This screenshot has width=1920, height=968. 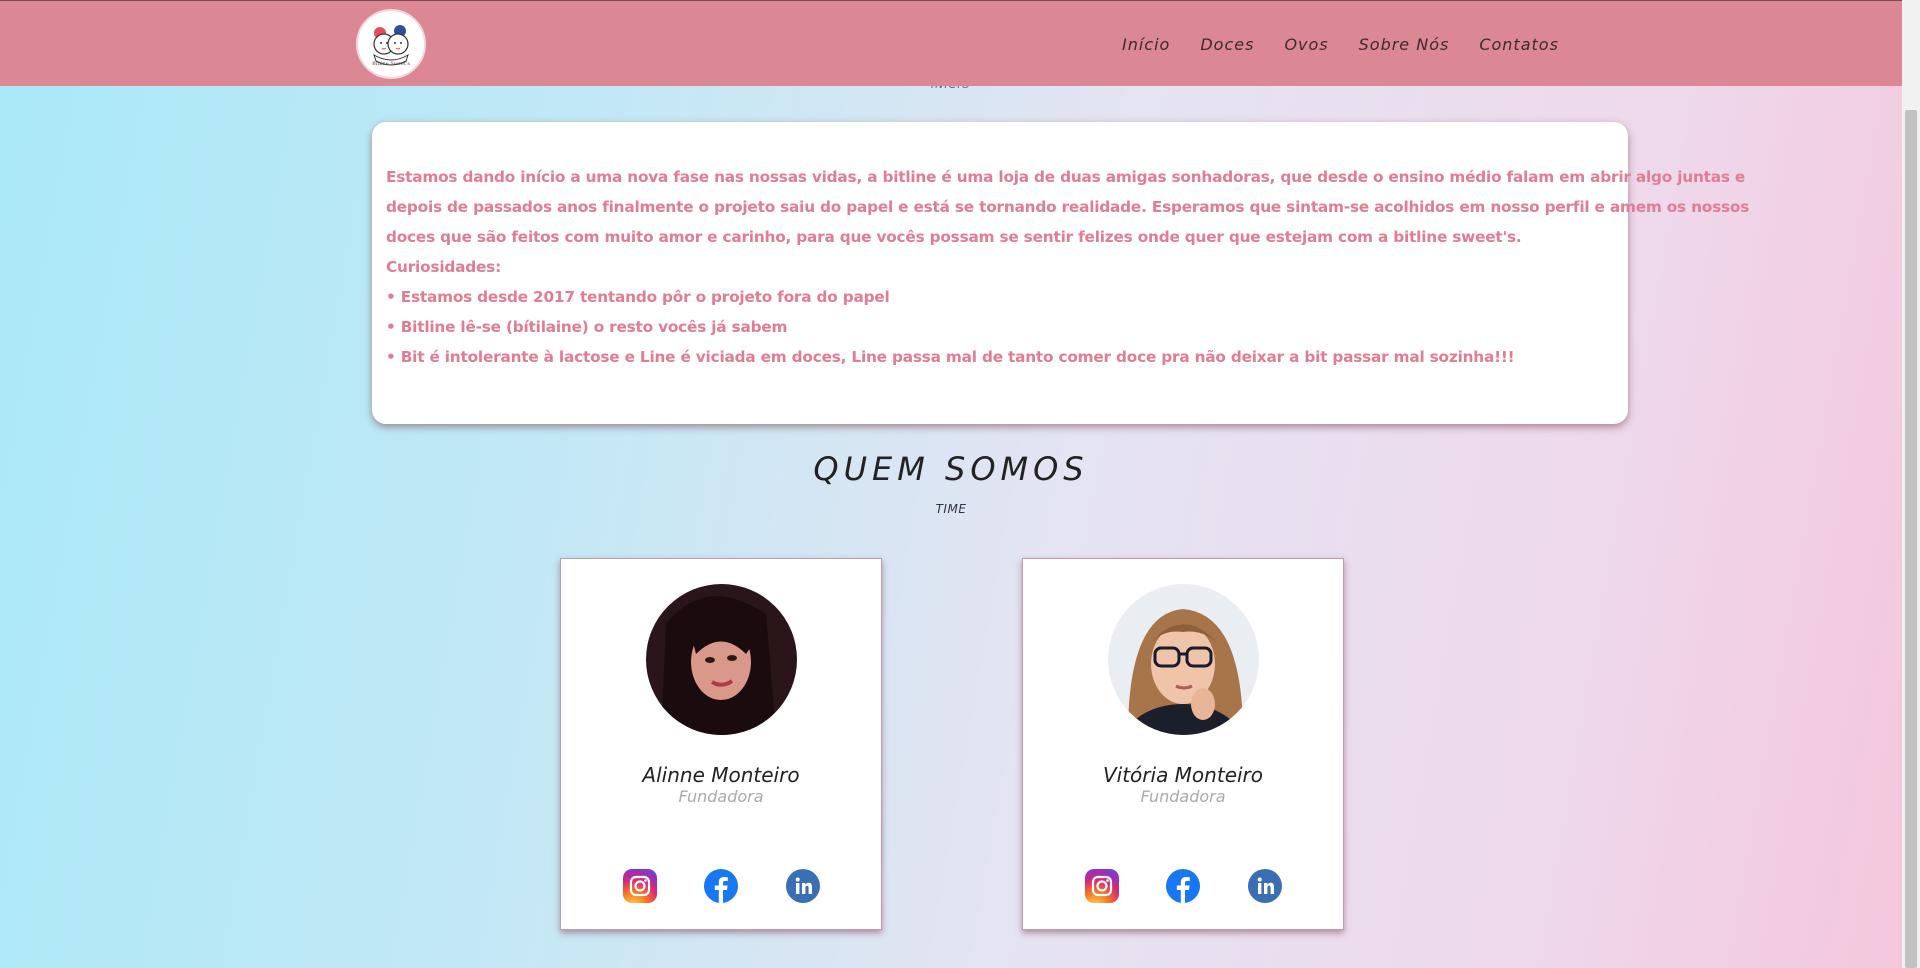 I want to click on nav-link-ovos: Ovos, so click(x=1306, y=44).